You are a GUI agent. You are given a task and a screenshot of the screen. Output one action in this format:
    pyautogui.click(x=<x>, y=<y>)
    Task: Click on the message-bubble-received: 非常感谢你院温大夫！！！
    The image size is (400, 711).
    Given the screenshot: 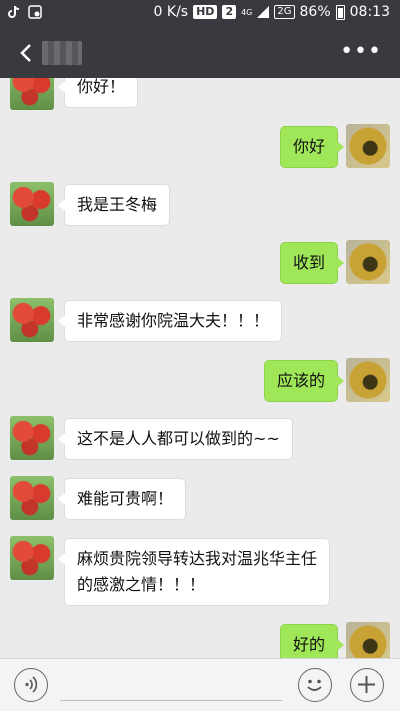 What is the action you would take?
    pyautogui.click(x=170, y=321)
    